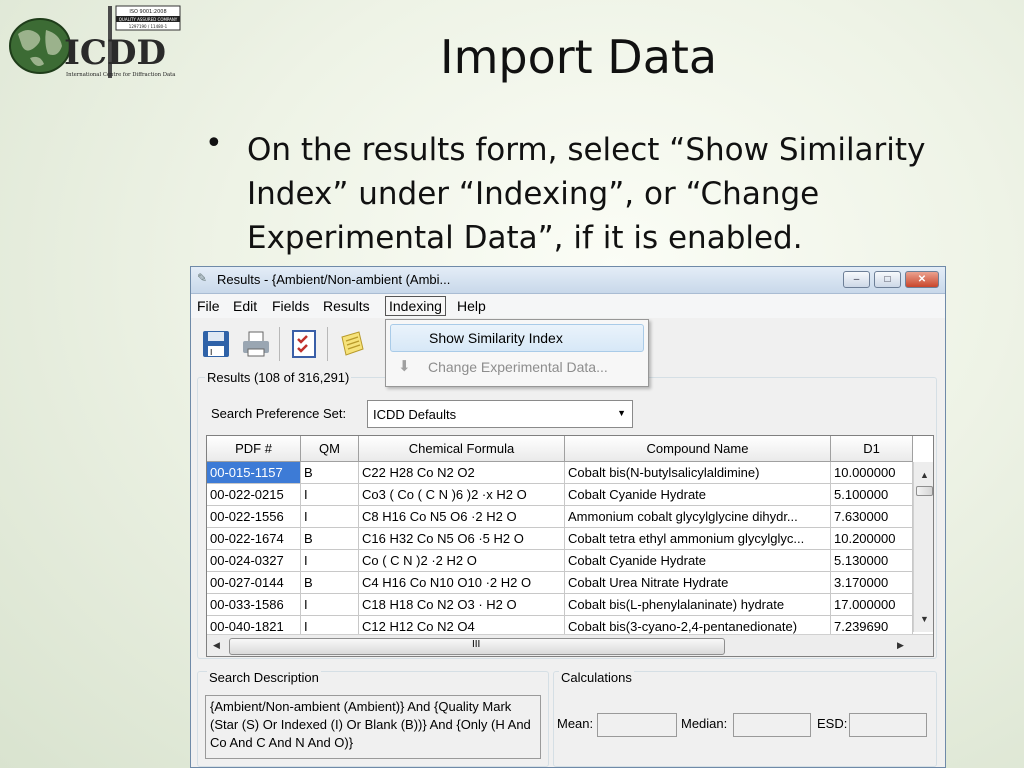 This screenshot has width=1024, height=768. What do you see at coordinates (621, 413) in the screenshot?
I see `chevron-down-icon: ▼` at bounding box center [621, 413].